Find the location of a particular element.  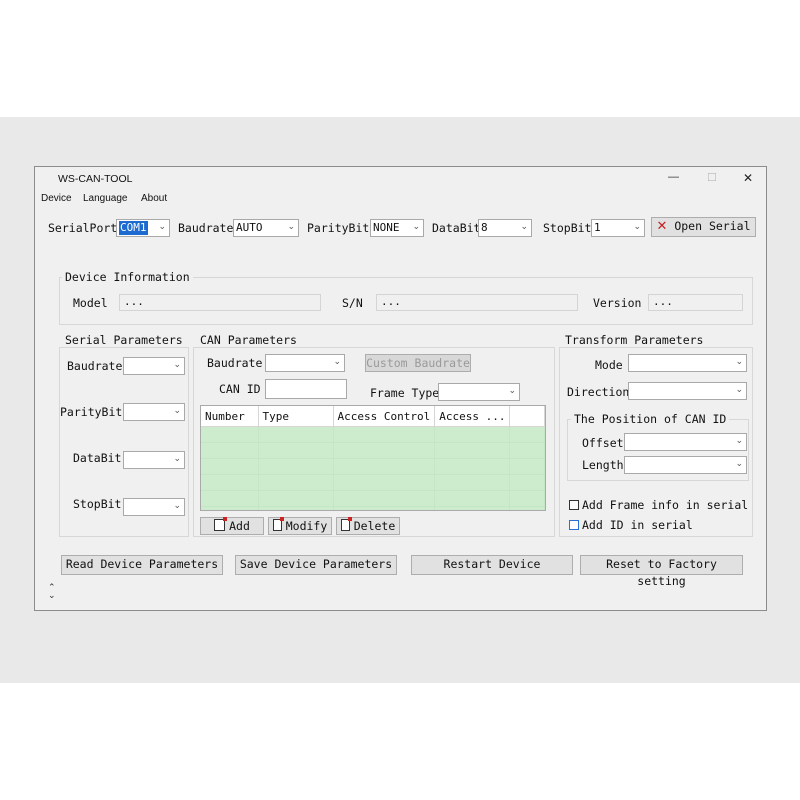

can-id-label: CAN ID is located at coordinates (240, 389).